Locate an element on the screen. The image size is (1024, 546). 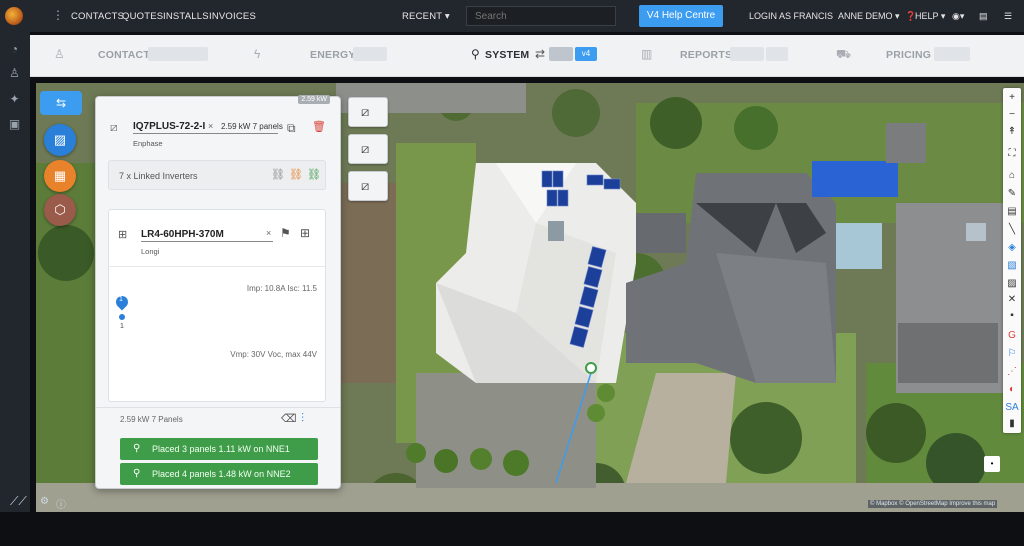
compass-icon: ↟ is located at coordinates (1012, 132).